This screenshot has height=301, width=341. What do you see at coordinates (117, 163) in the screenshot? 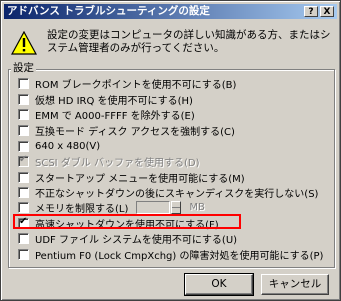
I see `option-label: SCSI ダブル バッファを使用する(D)` at bounding box center [117, 163].